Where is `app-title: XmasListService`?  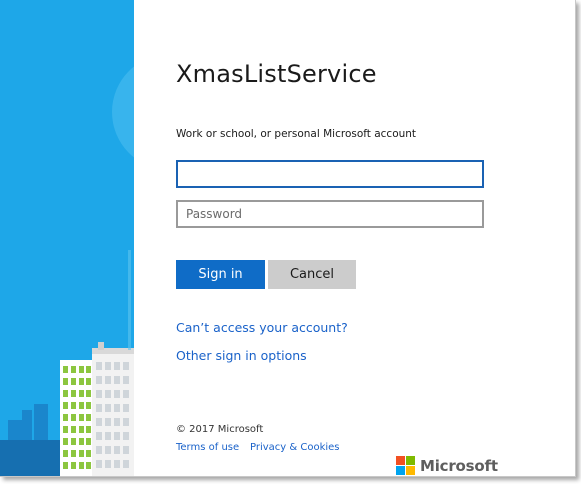 app-title: XmasListService is located at coordinates (276, 74).